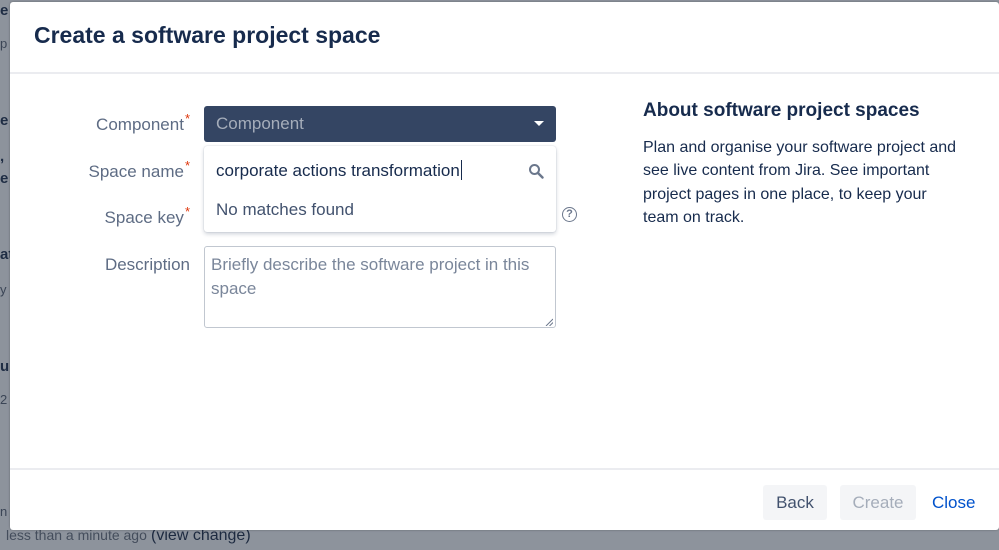  I want to click on component-select-value: Component, so click(260, 123).